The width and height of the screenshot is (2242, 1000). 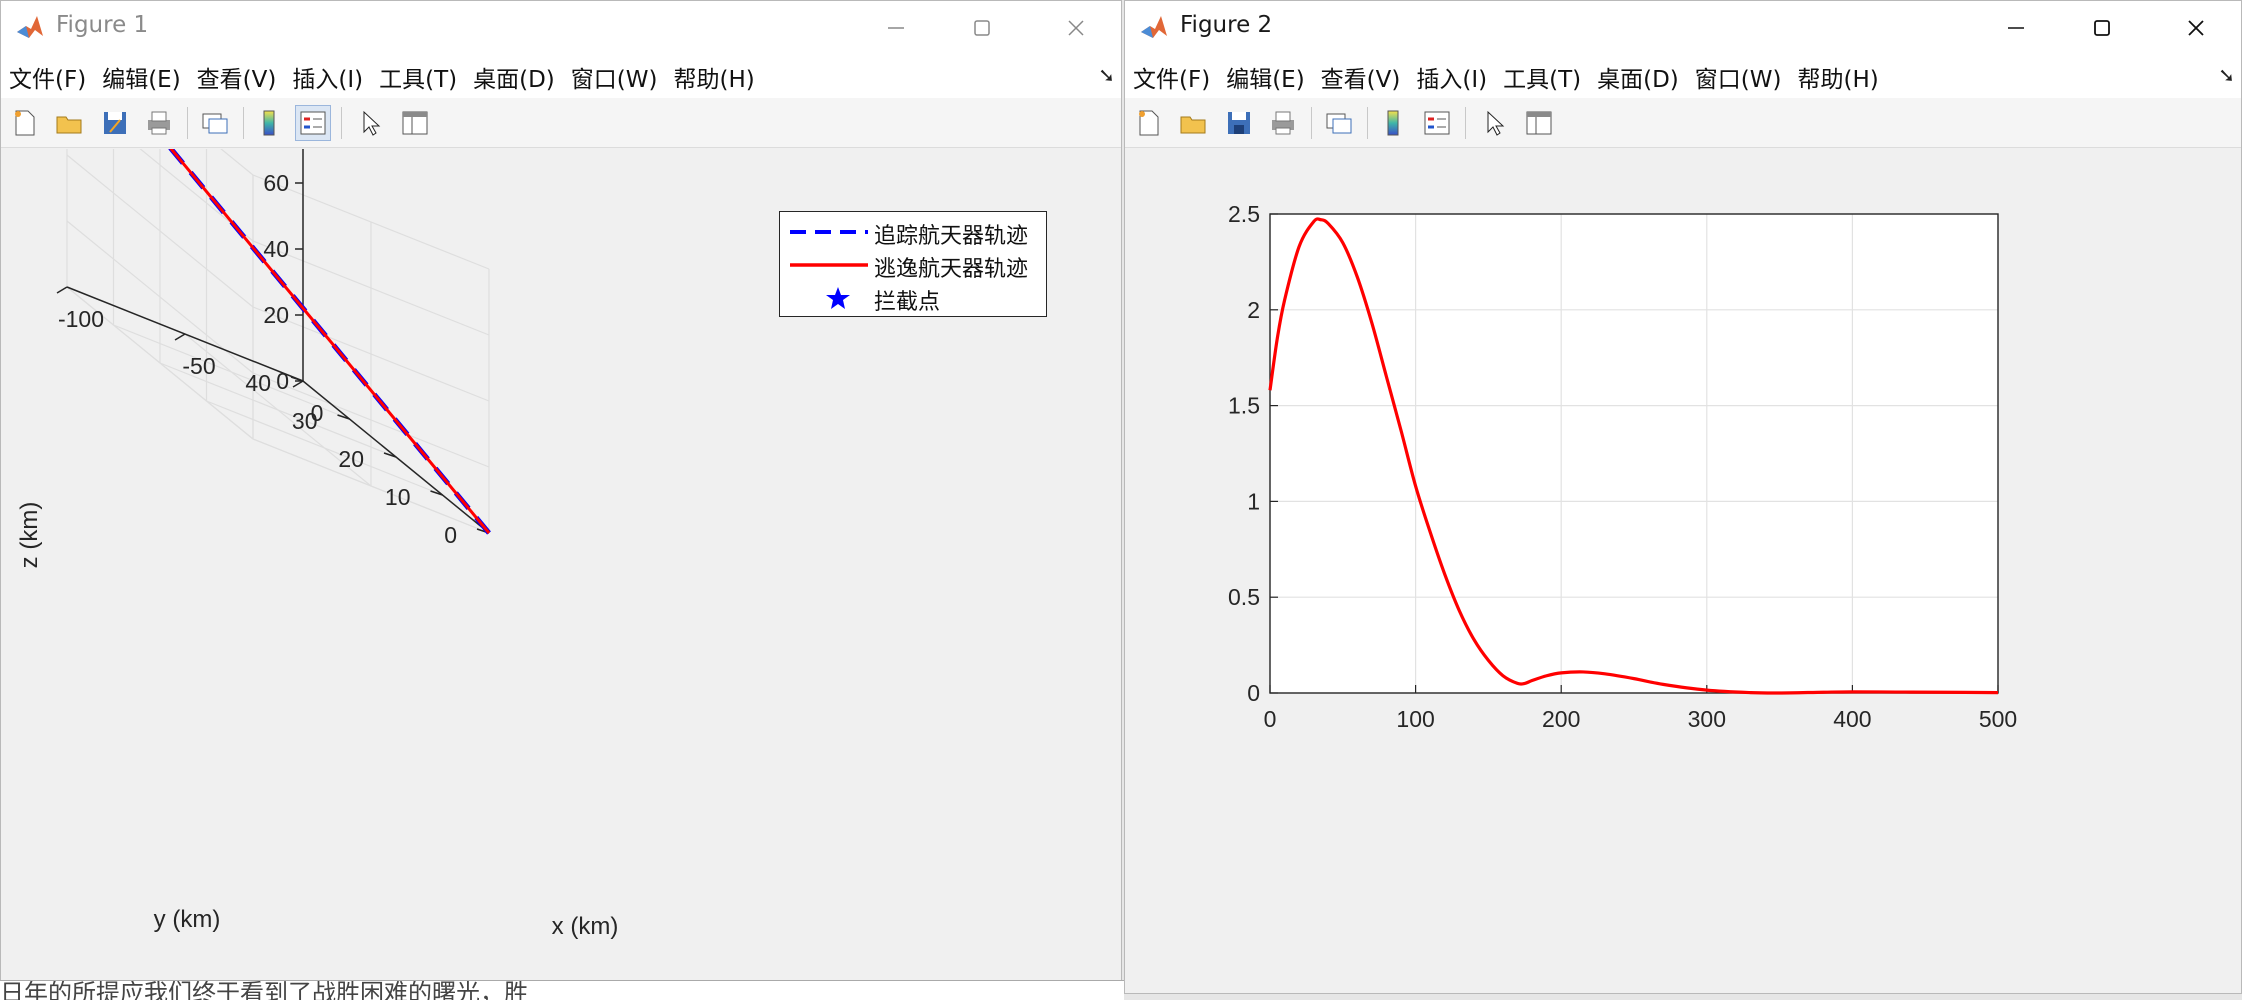 What do you see at coordinates (829, 232) in the screenshot?
I see `legend-dashed-line-icon` at bounding box center [829, 232].